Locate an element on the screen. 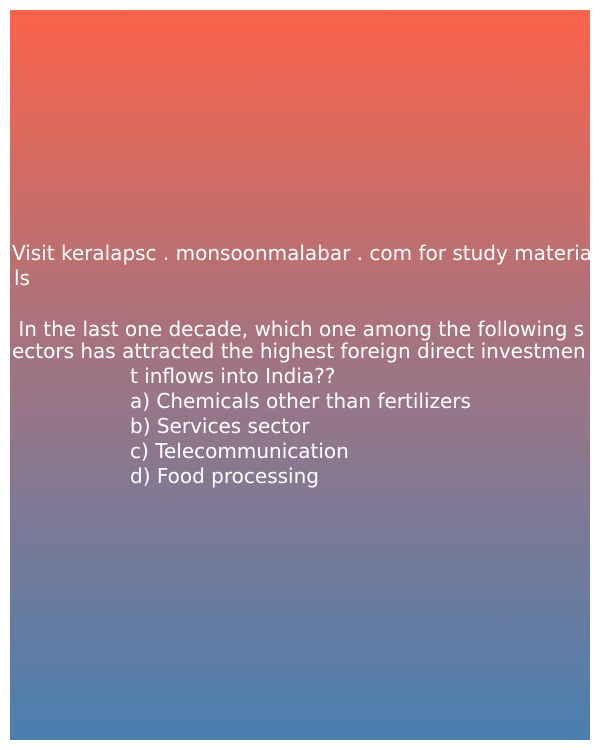 The height and width of the screenshot is (750, 600). option-d: d) Food processing is located at coordinates (224, 476).